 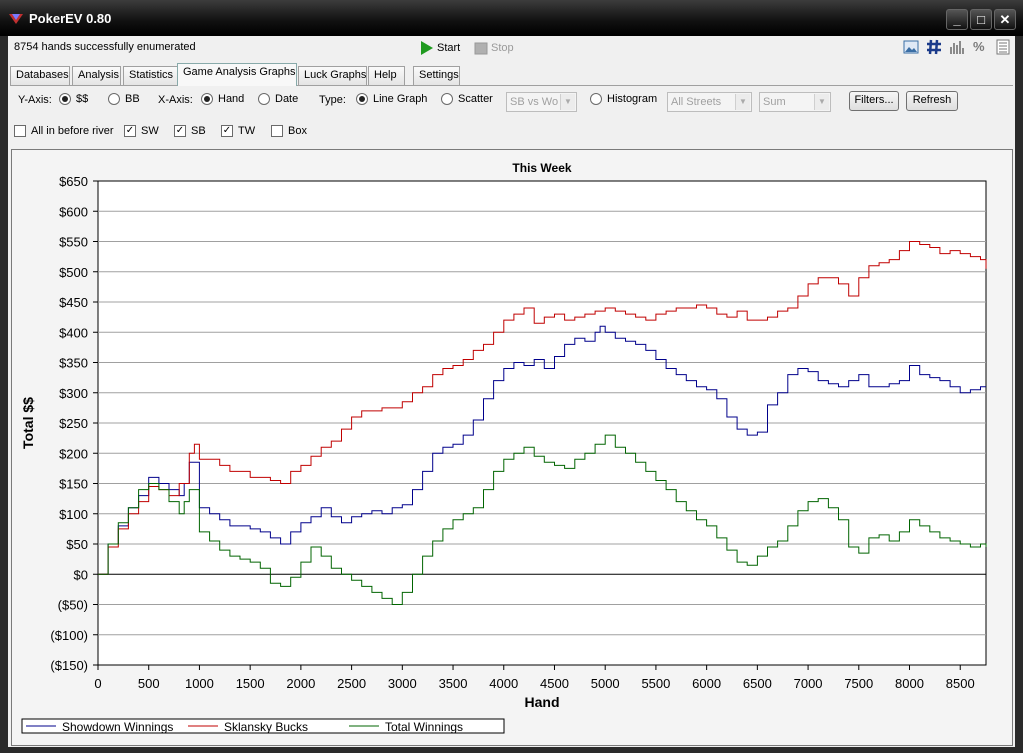 What do you see at coordinates (199, 683) in the screenshot?
I see `x-tick-label: 1000` at bounding box center [199, 683].